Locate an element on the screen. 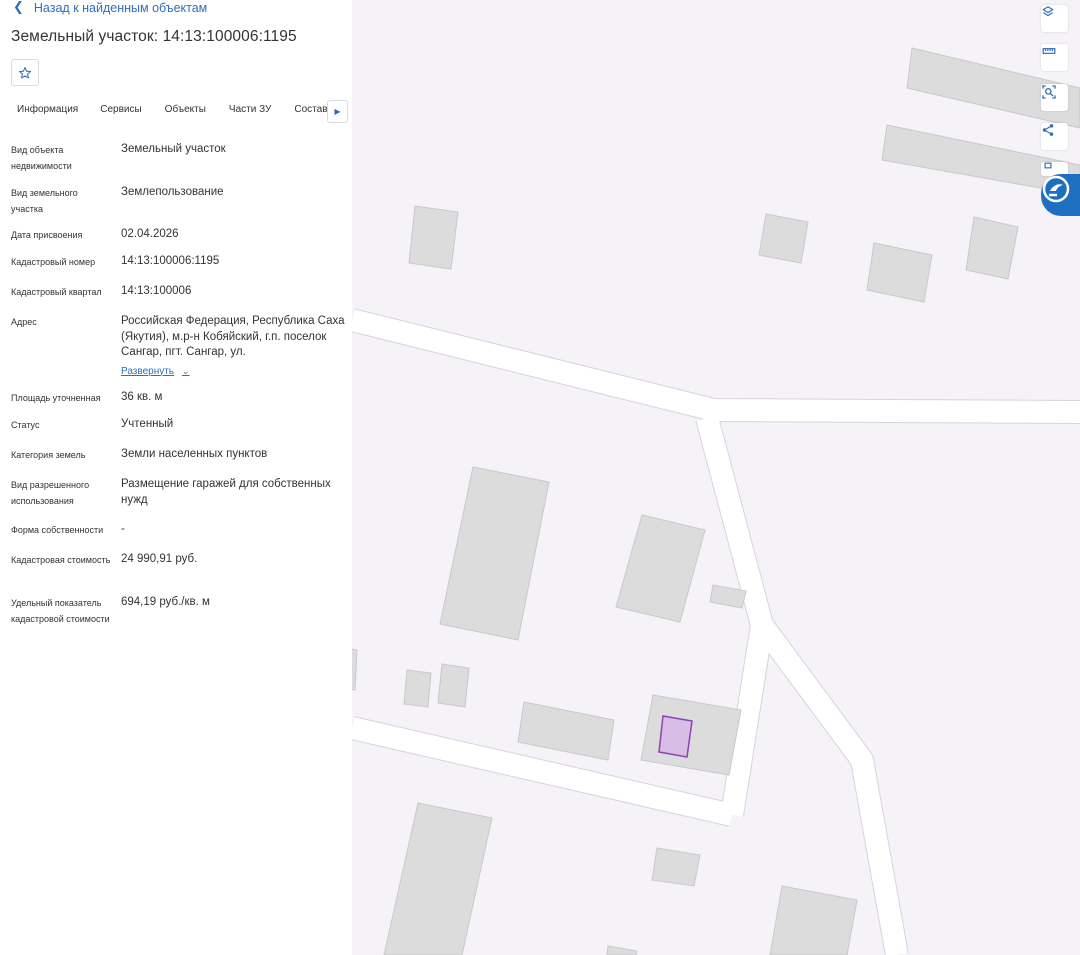  prop-label: Кадастровый квартал is located at coordinates (56, 292).